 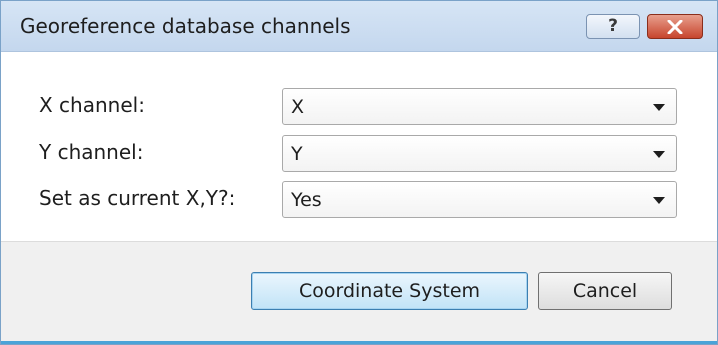 I want to click on set-current-select: Yes, so click(x=479, y=199).